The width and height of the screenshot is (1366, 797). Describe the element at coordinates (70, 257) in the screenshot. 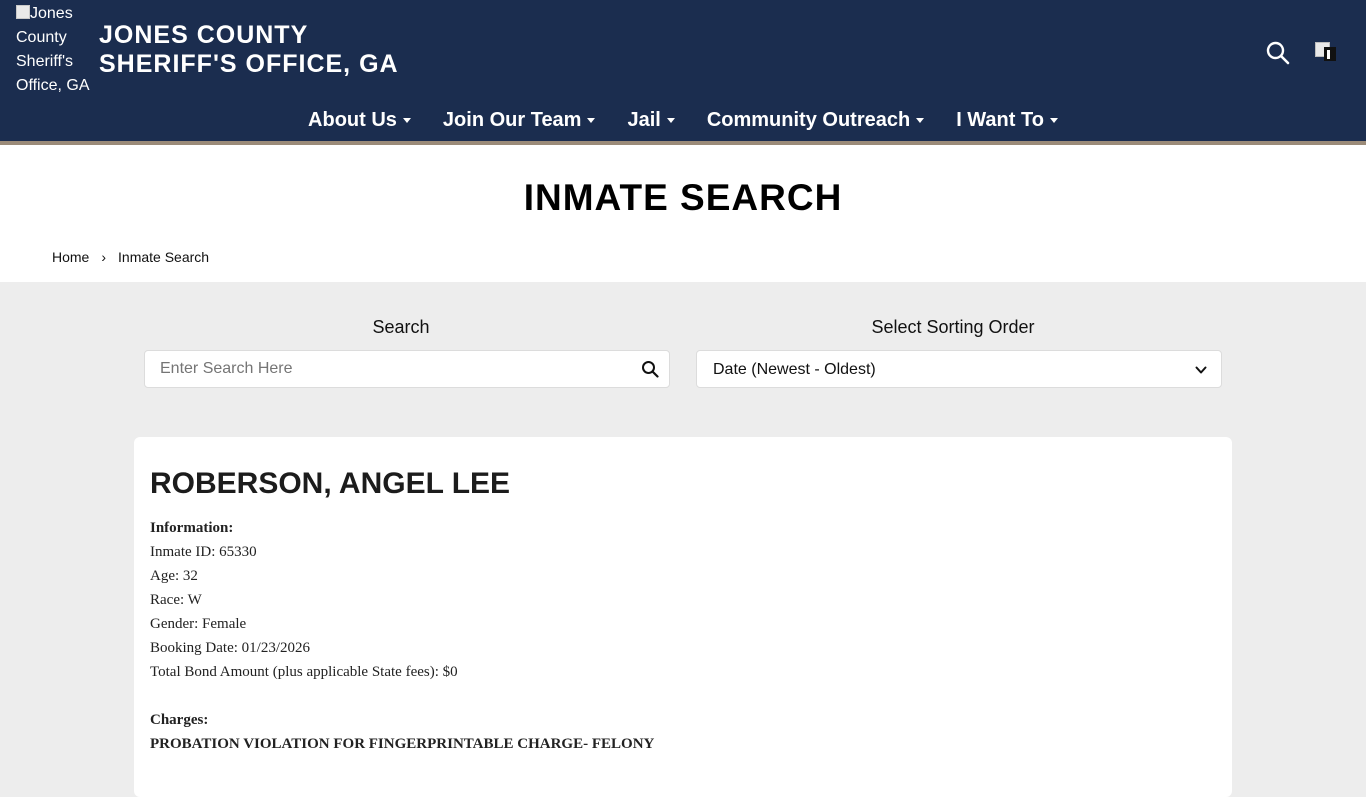

I see `breadcrumb-home-link: Home` at that location.